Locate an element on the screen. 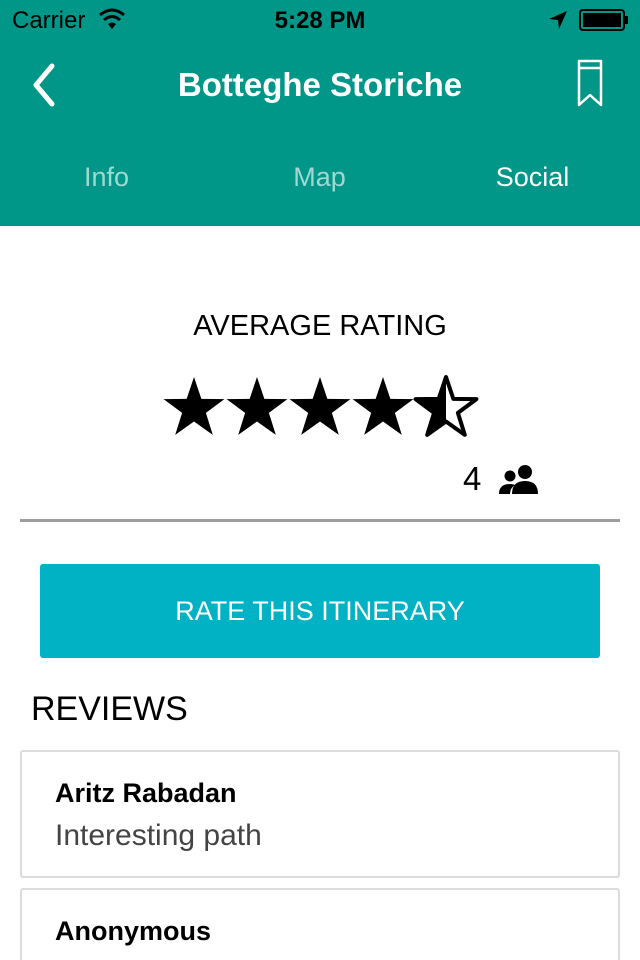 The width and height of the screenshot is (640, 960). review-card: Aritz Rabadan Interesting path is located at coordinates (320, 814).